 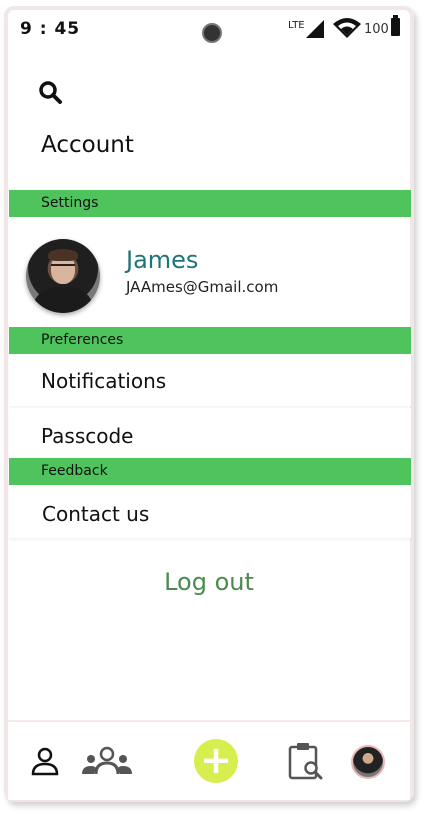 What do you see at coordinates (74, 471) in the screenshot?
I see `section-label: Feedback` at bounding box center [74, 471].